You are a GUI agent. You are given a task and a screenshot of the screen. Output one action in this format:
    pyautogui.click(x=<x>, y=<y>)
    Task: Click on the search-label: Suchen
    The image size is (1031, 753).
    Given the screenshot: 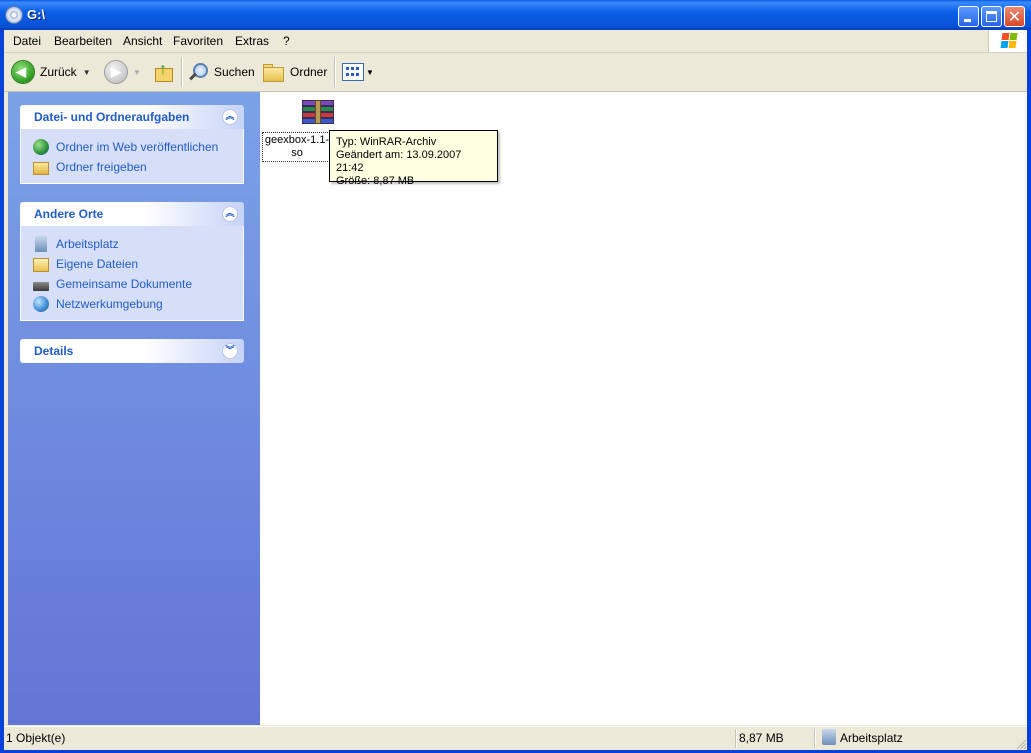 What is the action you would take?
    pyautogui.click(x=234, y=72)
    